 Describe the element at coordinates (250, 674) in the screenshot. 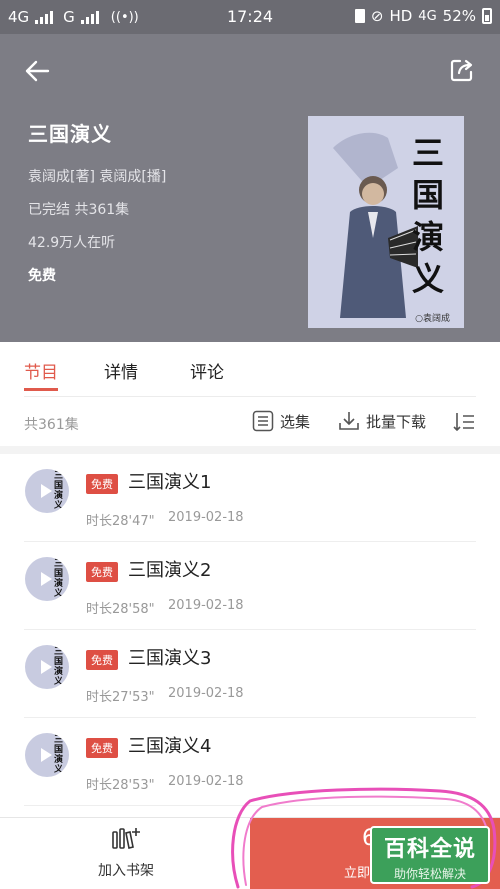

I see `episode-row: 三国演义 免费 三国演义3 时长27'53" 2019-02-18` at that location.